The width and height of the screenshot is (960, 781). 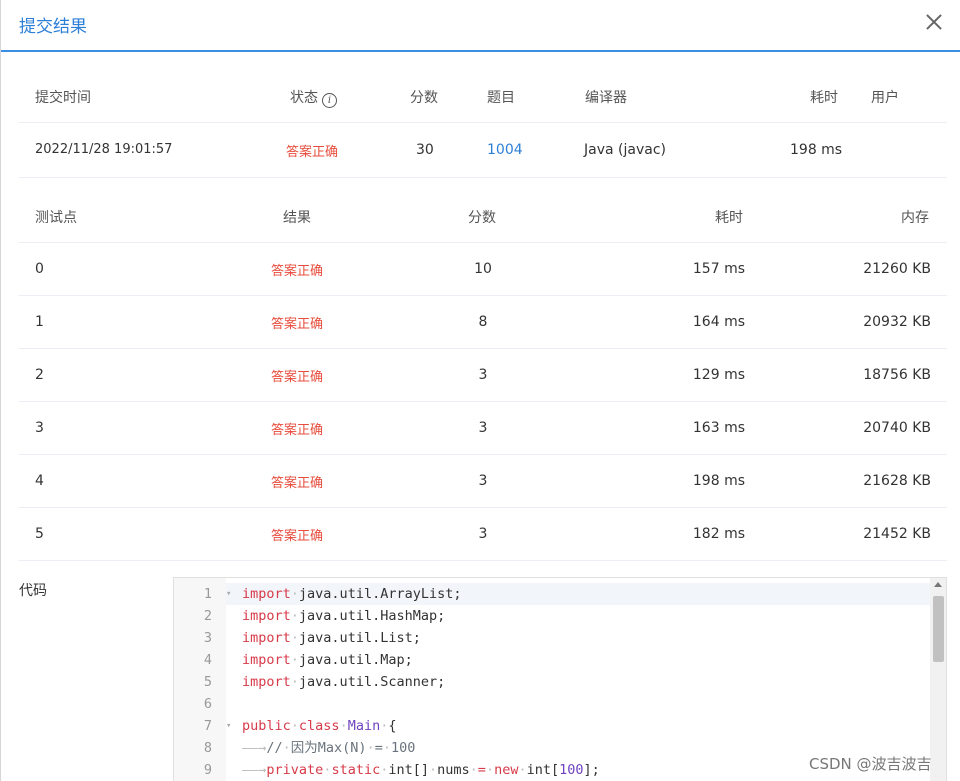 I want to click on compiler-name: Java (javac), so click(x=625, y=150).